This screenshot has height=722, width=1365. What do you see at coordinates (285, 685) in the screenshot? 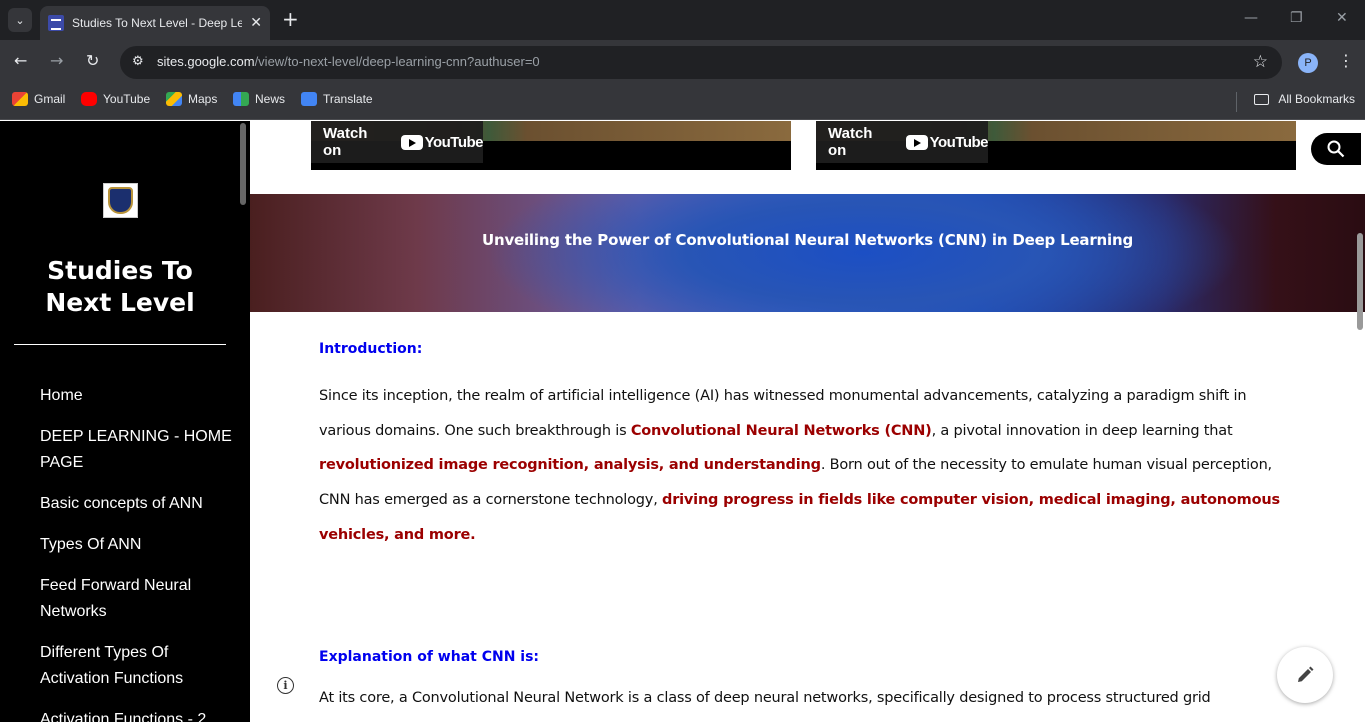
I see `info-icon: i` at bounding box center [285, 685].